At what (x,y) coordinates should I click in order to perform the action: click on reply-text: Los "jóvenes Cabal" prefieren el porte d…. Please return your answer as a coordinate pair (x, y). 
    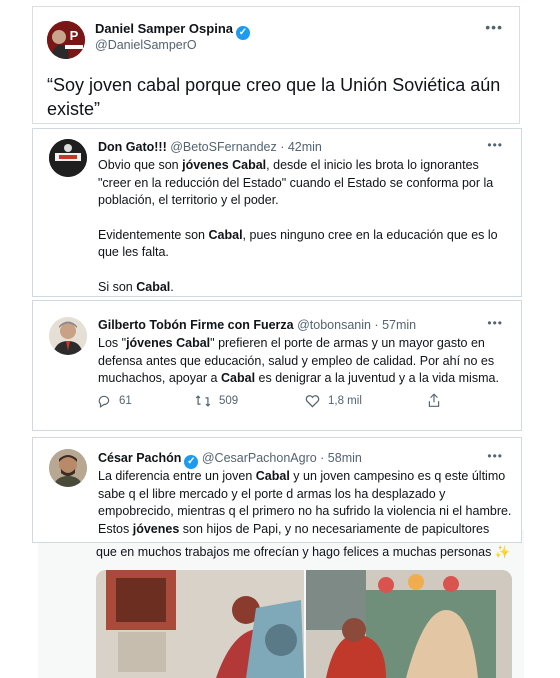
    Looking at the image, I should click on (298, 360).